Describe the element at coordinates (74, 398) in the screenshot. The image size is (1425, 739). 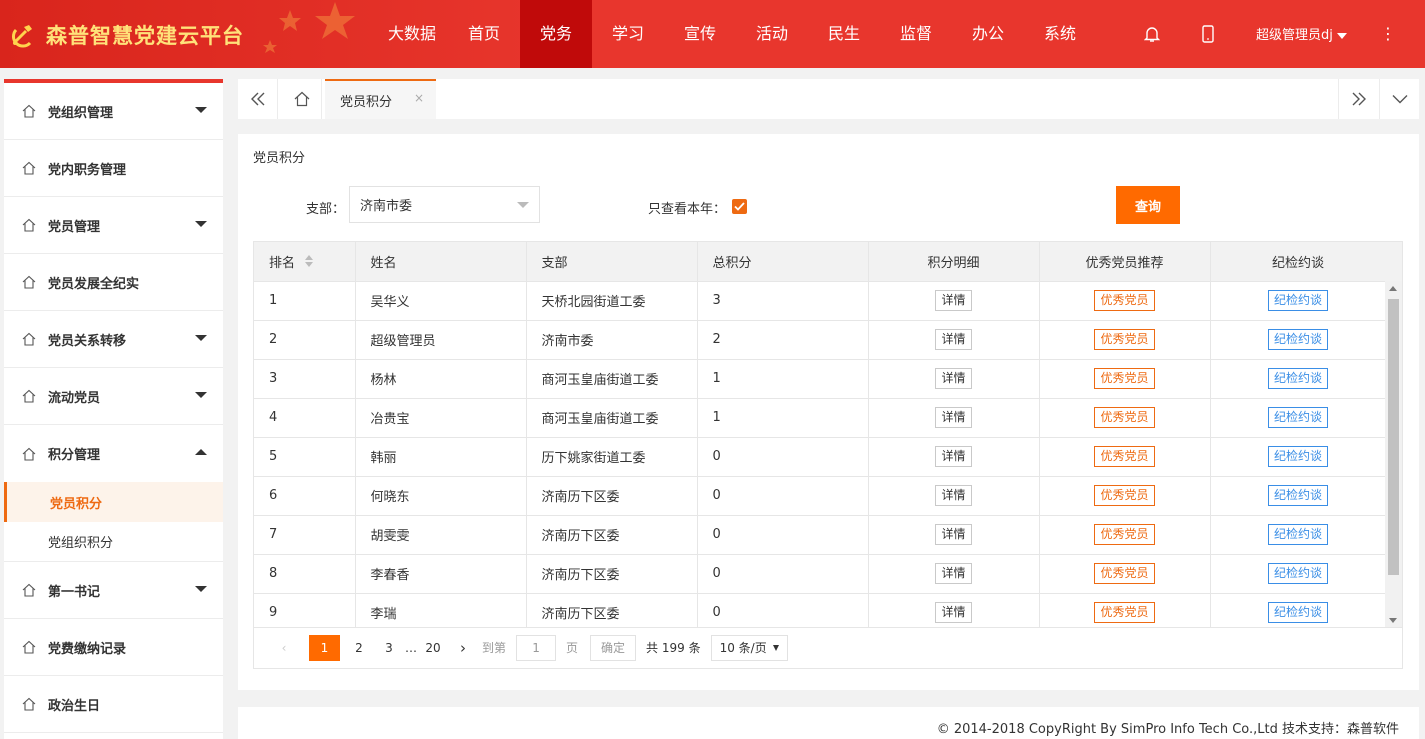
I see `sidebar-item-label: 流动党员` at that location.